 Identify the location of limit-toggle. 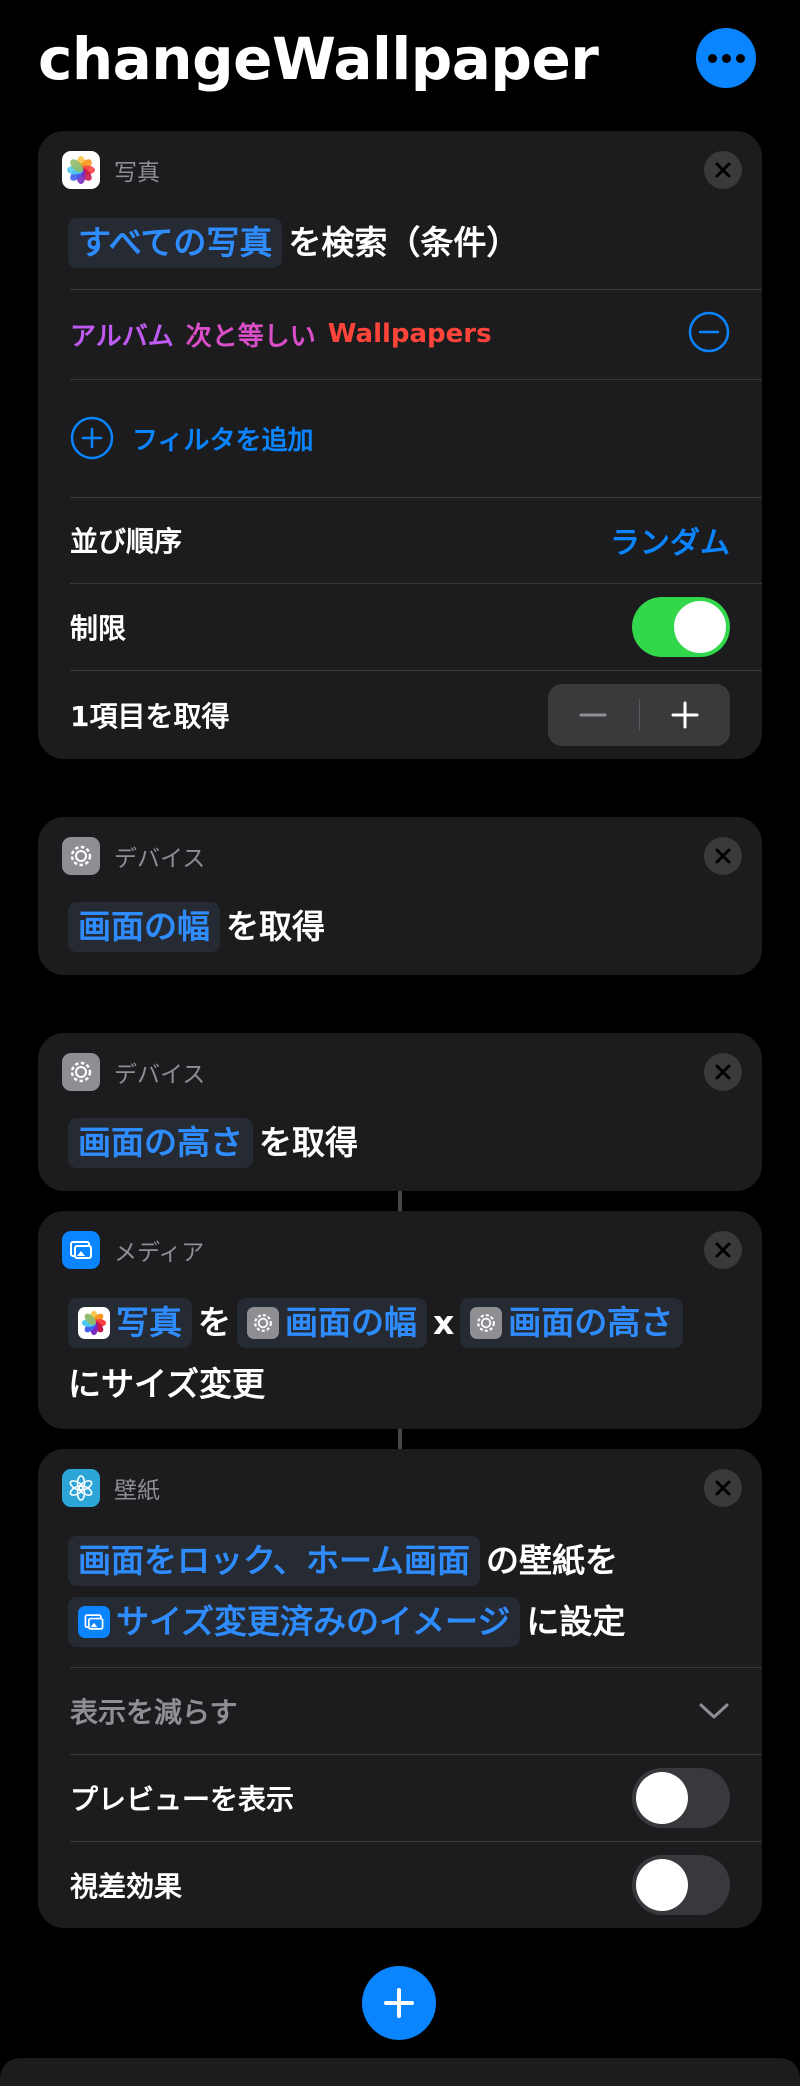
(681, 627).